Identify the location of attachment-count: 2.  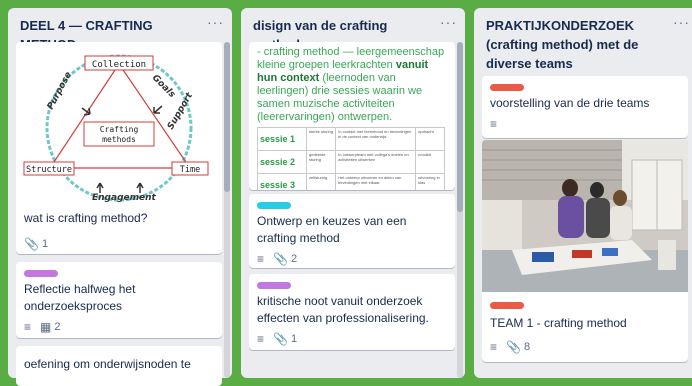
(294, 259).